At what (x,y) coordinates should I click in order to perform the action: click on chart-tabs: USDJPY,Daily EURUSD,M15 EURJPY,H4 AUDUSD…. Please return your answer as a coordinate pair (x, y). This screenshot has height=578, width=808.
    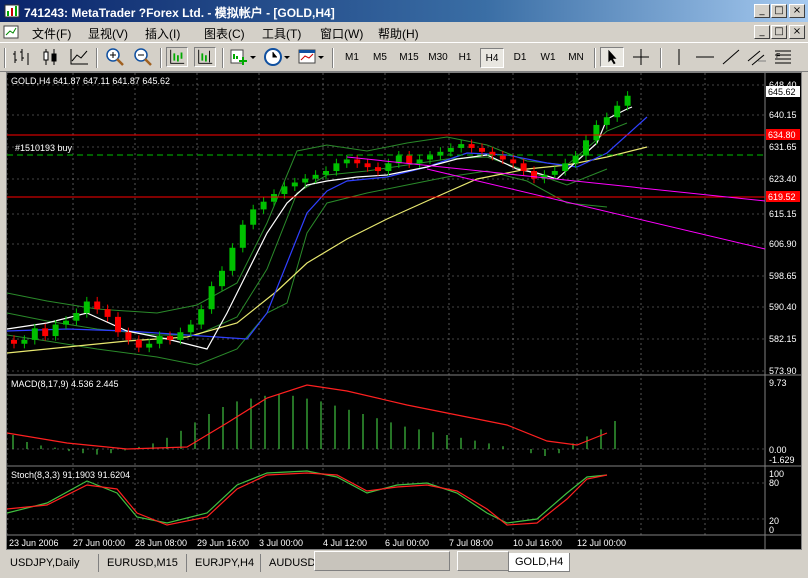
    Looking at the image, I should click on (404, 564).